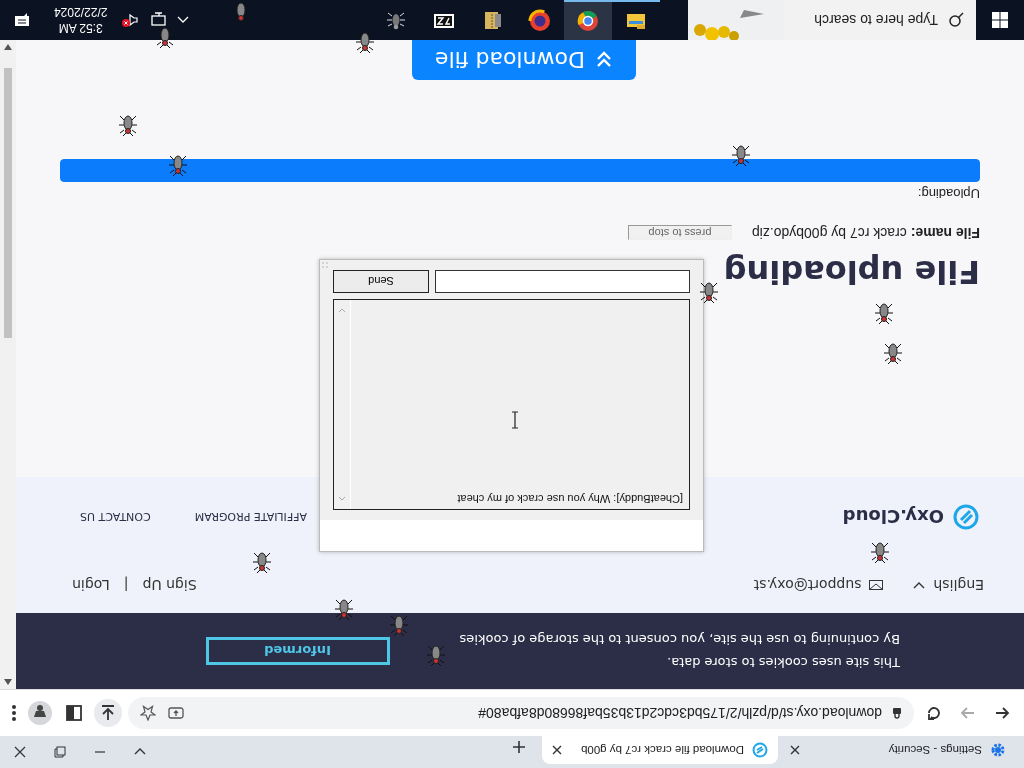 The width and height of the screenshot is (1024, 768). Describe the element at coordinates (934, 750) in the screenshot. I see `tab-title: Settings - Security` at that location.